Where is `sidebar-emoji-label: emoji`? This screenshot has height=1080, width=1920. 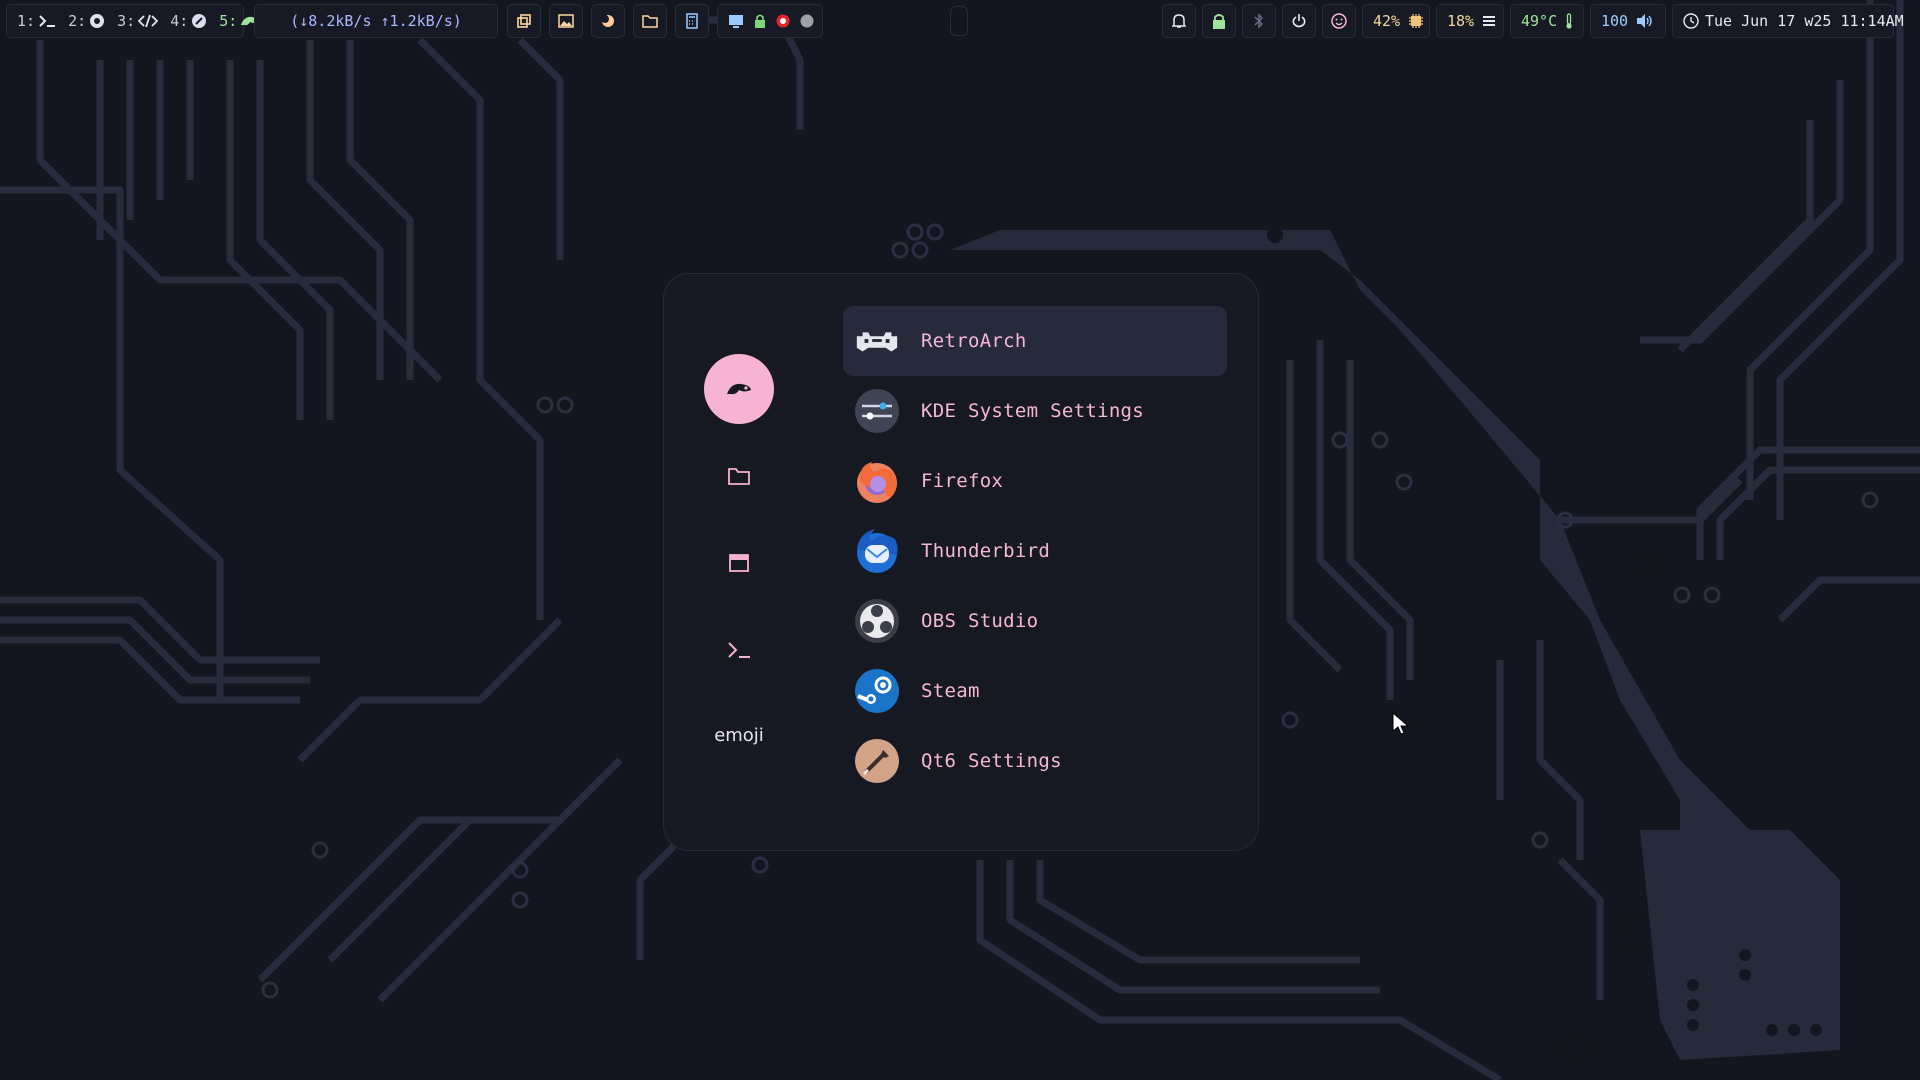
sidebar-emoji-label: emoji is located at coordinates (739, 735).